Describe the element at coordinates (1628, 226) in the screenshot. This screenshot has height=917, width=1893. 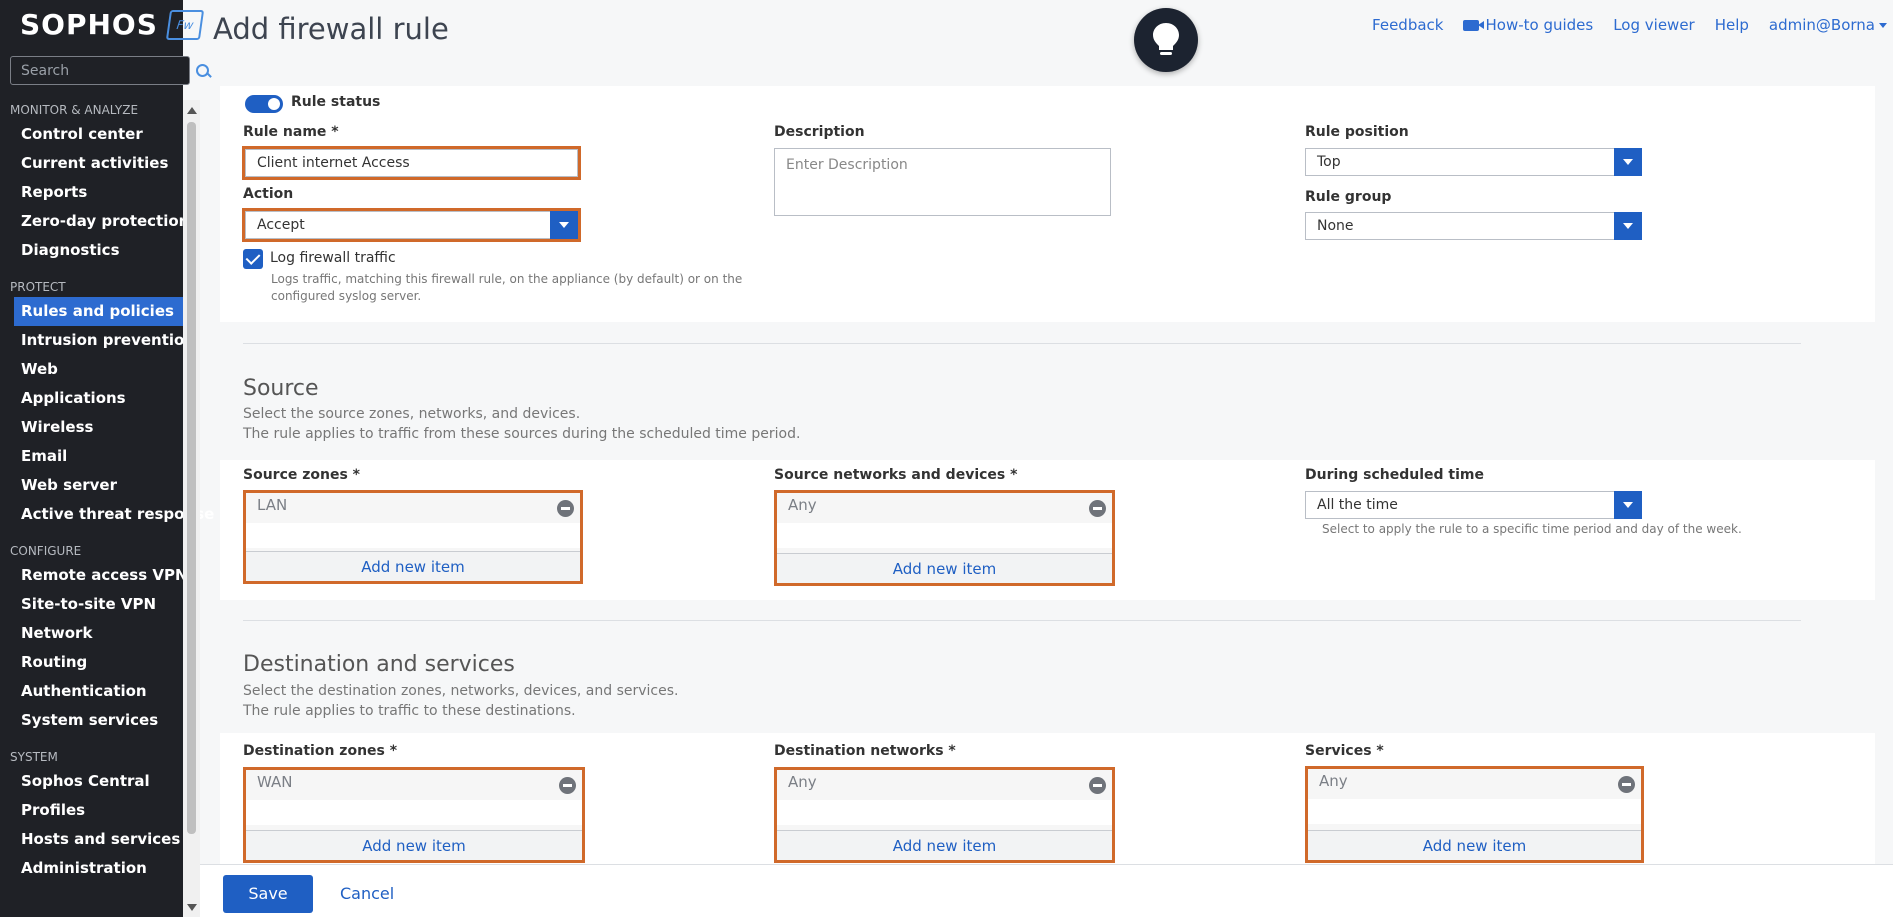
I see `rule-group-dropdown-button` at that location.